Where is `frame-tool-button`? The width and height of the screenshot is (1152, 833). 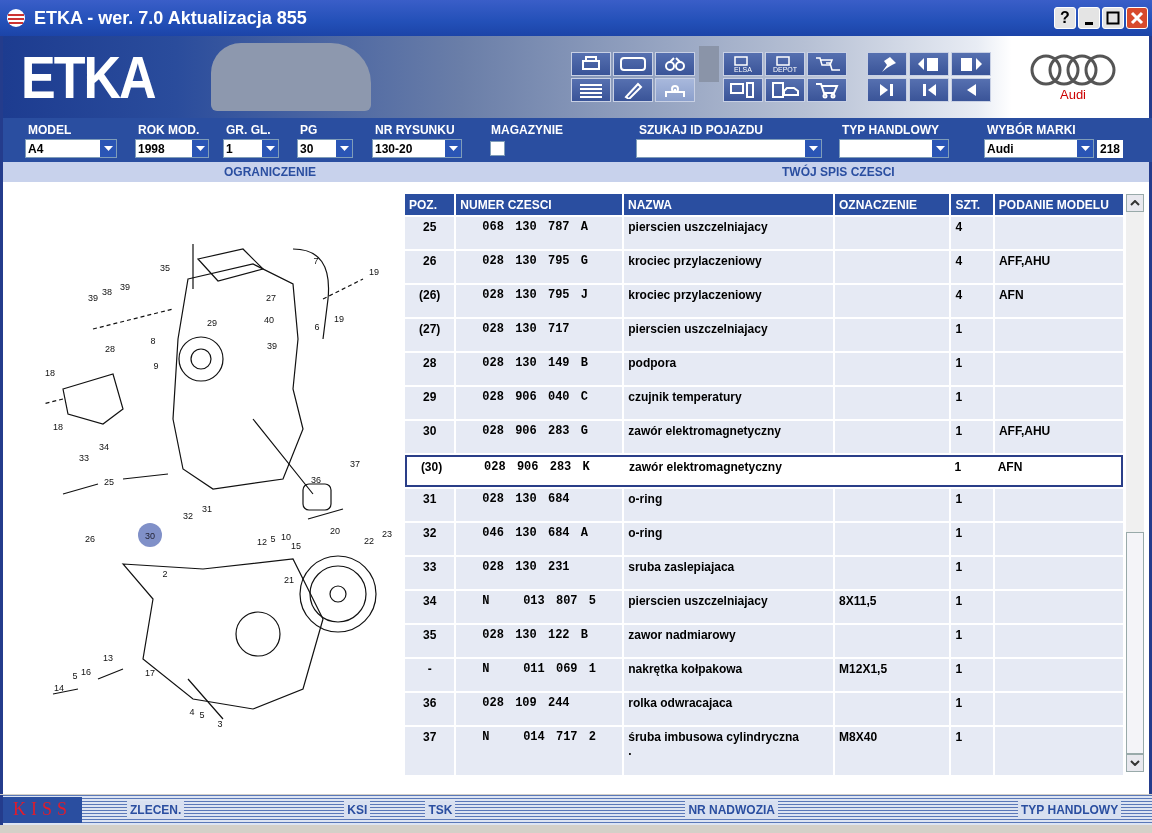 frame-tool-button is located at coordinates (633, 64).